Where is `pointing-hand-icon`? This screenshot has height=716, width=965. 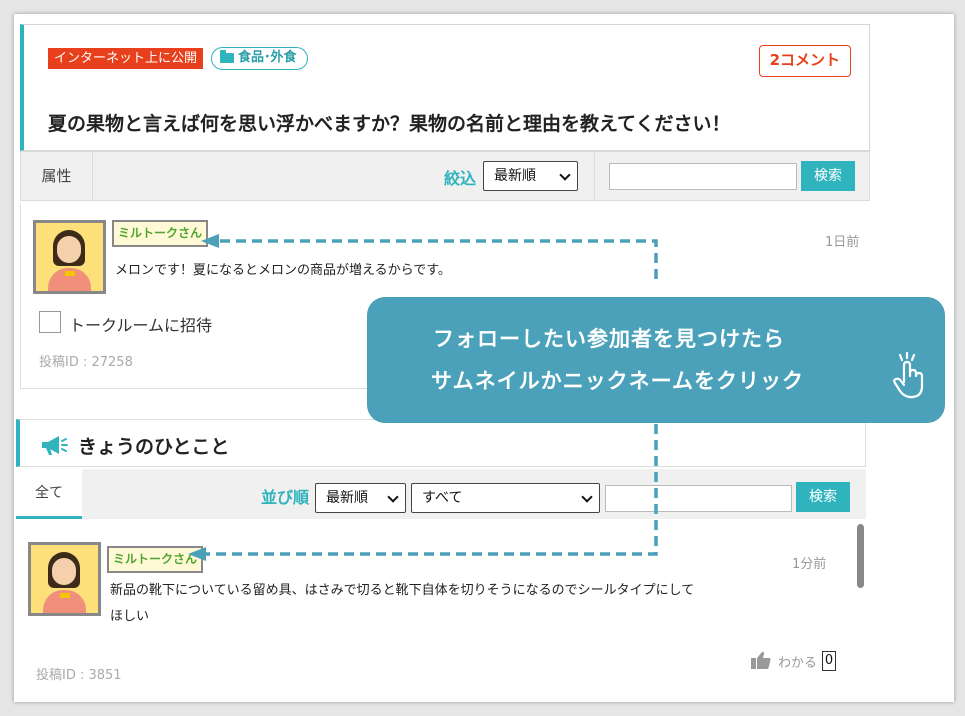
pointing-hand-icon is located at coordinates (908, 375).